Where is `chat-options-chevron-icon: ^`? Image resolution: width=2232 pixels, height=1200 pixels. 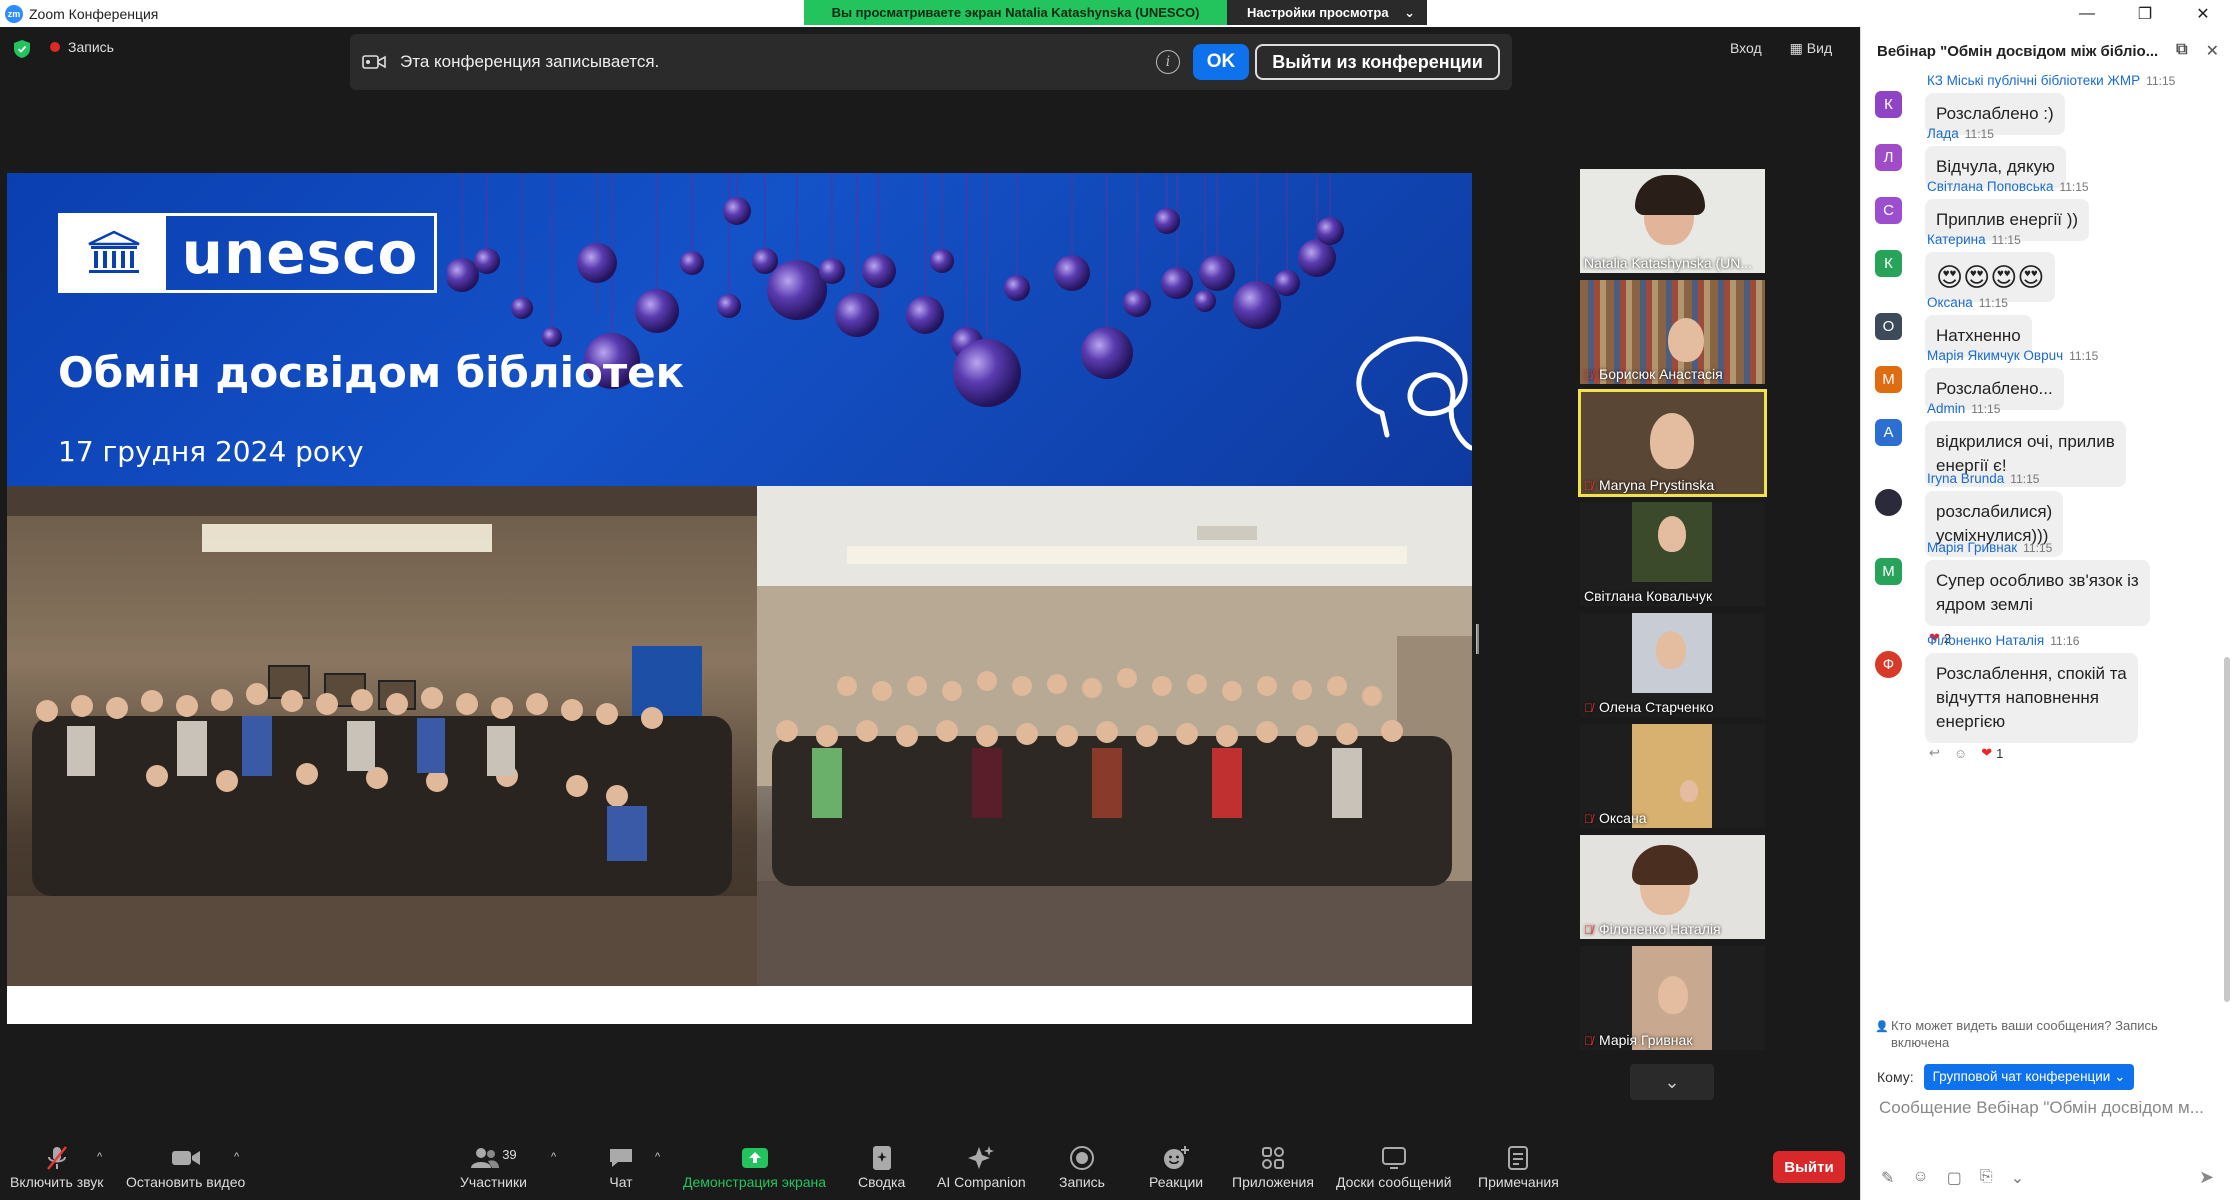 chat-options-chevron-icon: ^ is located at coordinates (657, 1157).